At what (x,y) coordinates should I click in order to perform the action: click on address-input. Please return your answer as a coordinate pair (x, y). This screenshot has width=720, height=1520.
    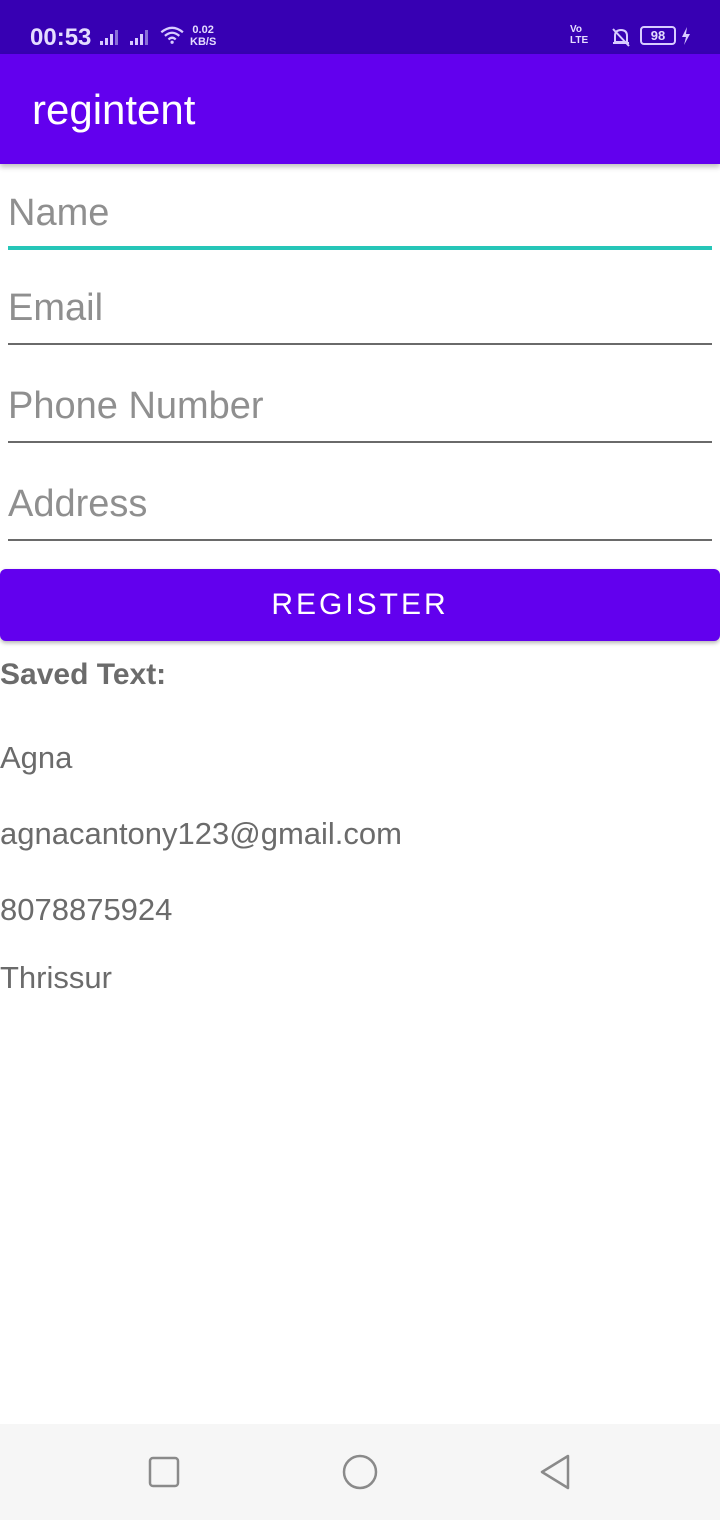
    Looking at the image, I should click on (360, 504).